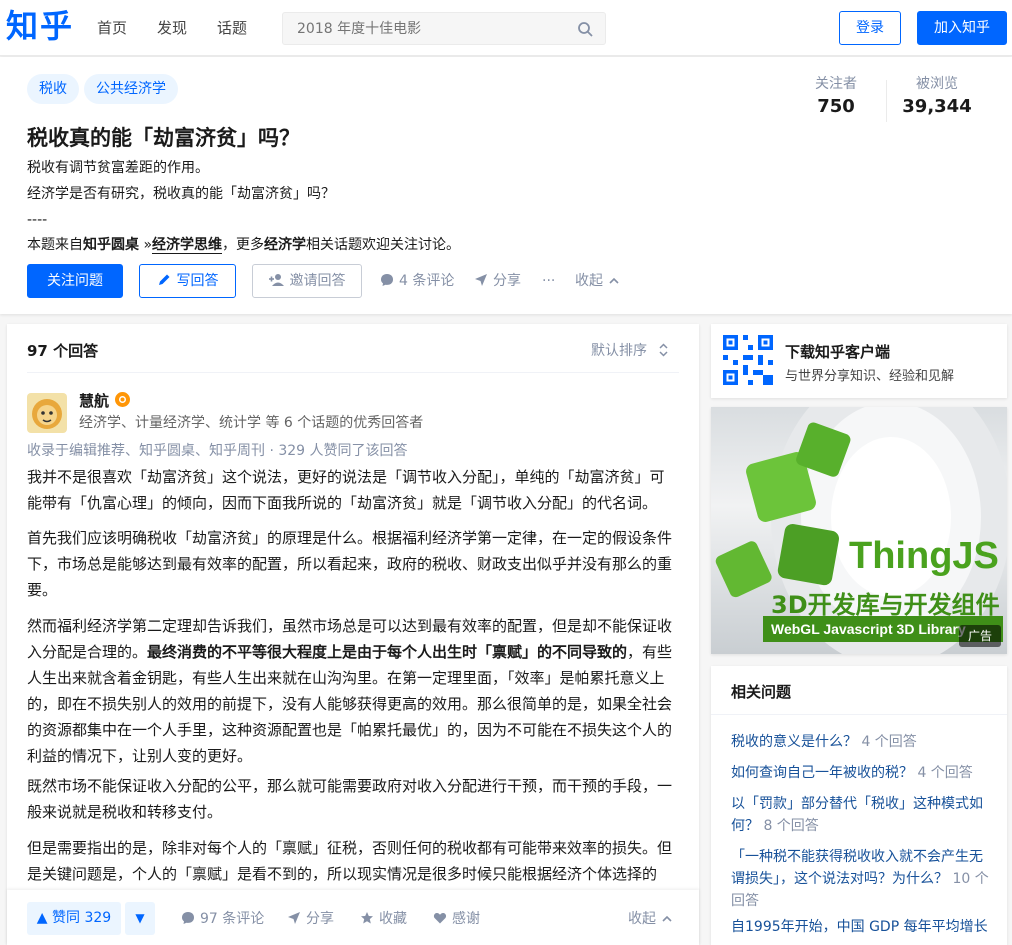  Describe the element at coordinates (862, 927) in the screenshot. I see `related-question: 自1995年开始，中国 GDP 每年平均增长` at that location.